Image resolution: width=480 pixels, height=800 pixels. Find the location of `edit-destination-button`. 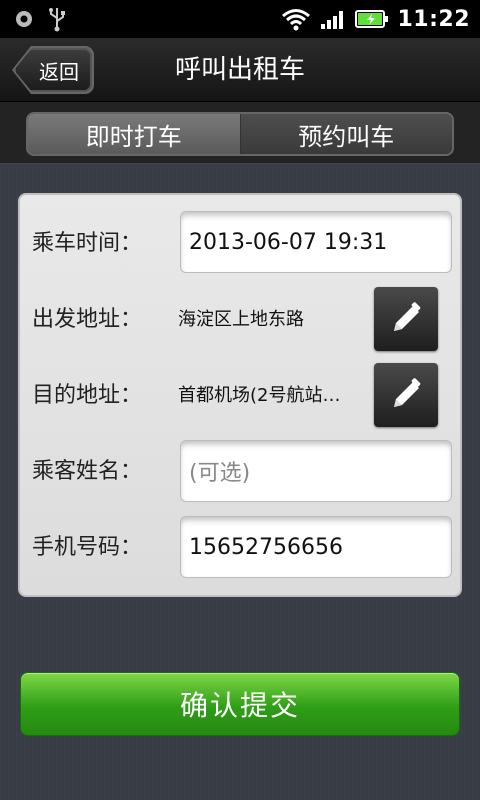

edit-destination-button is located at coordinates (406, 395).